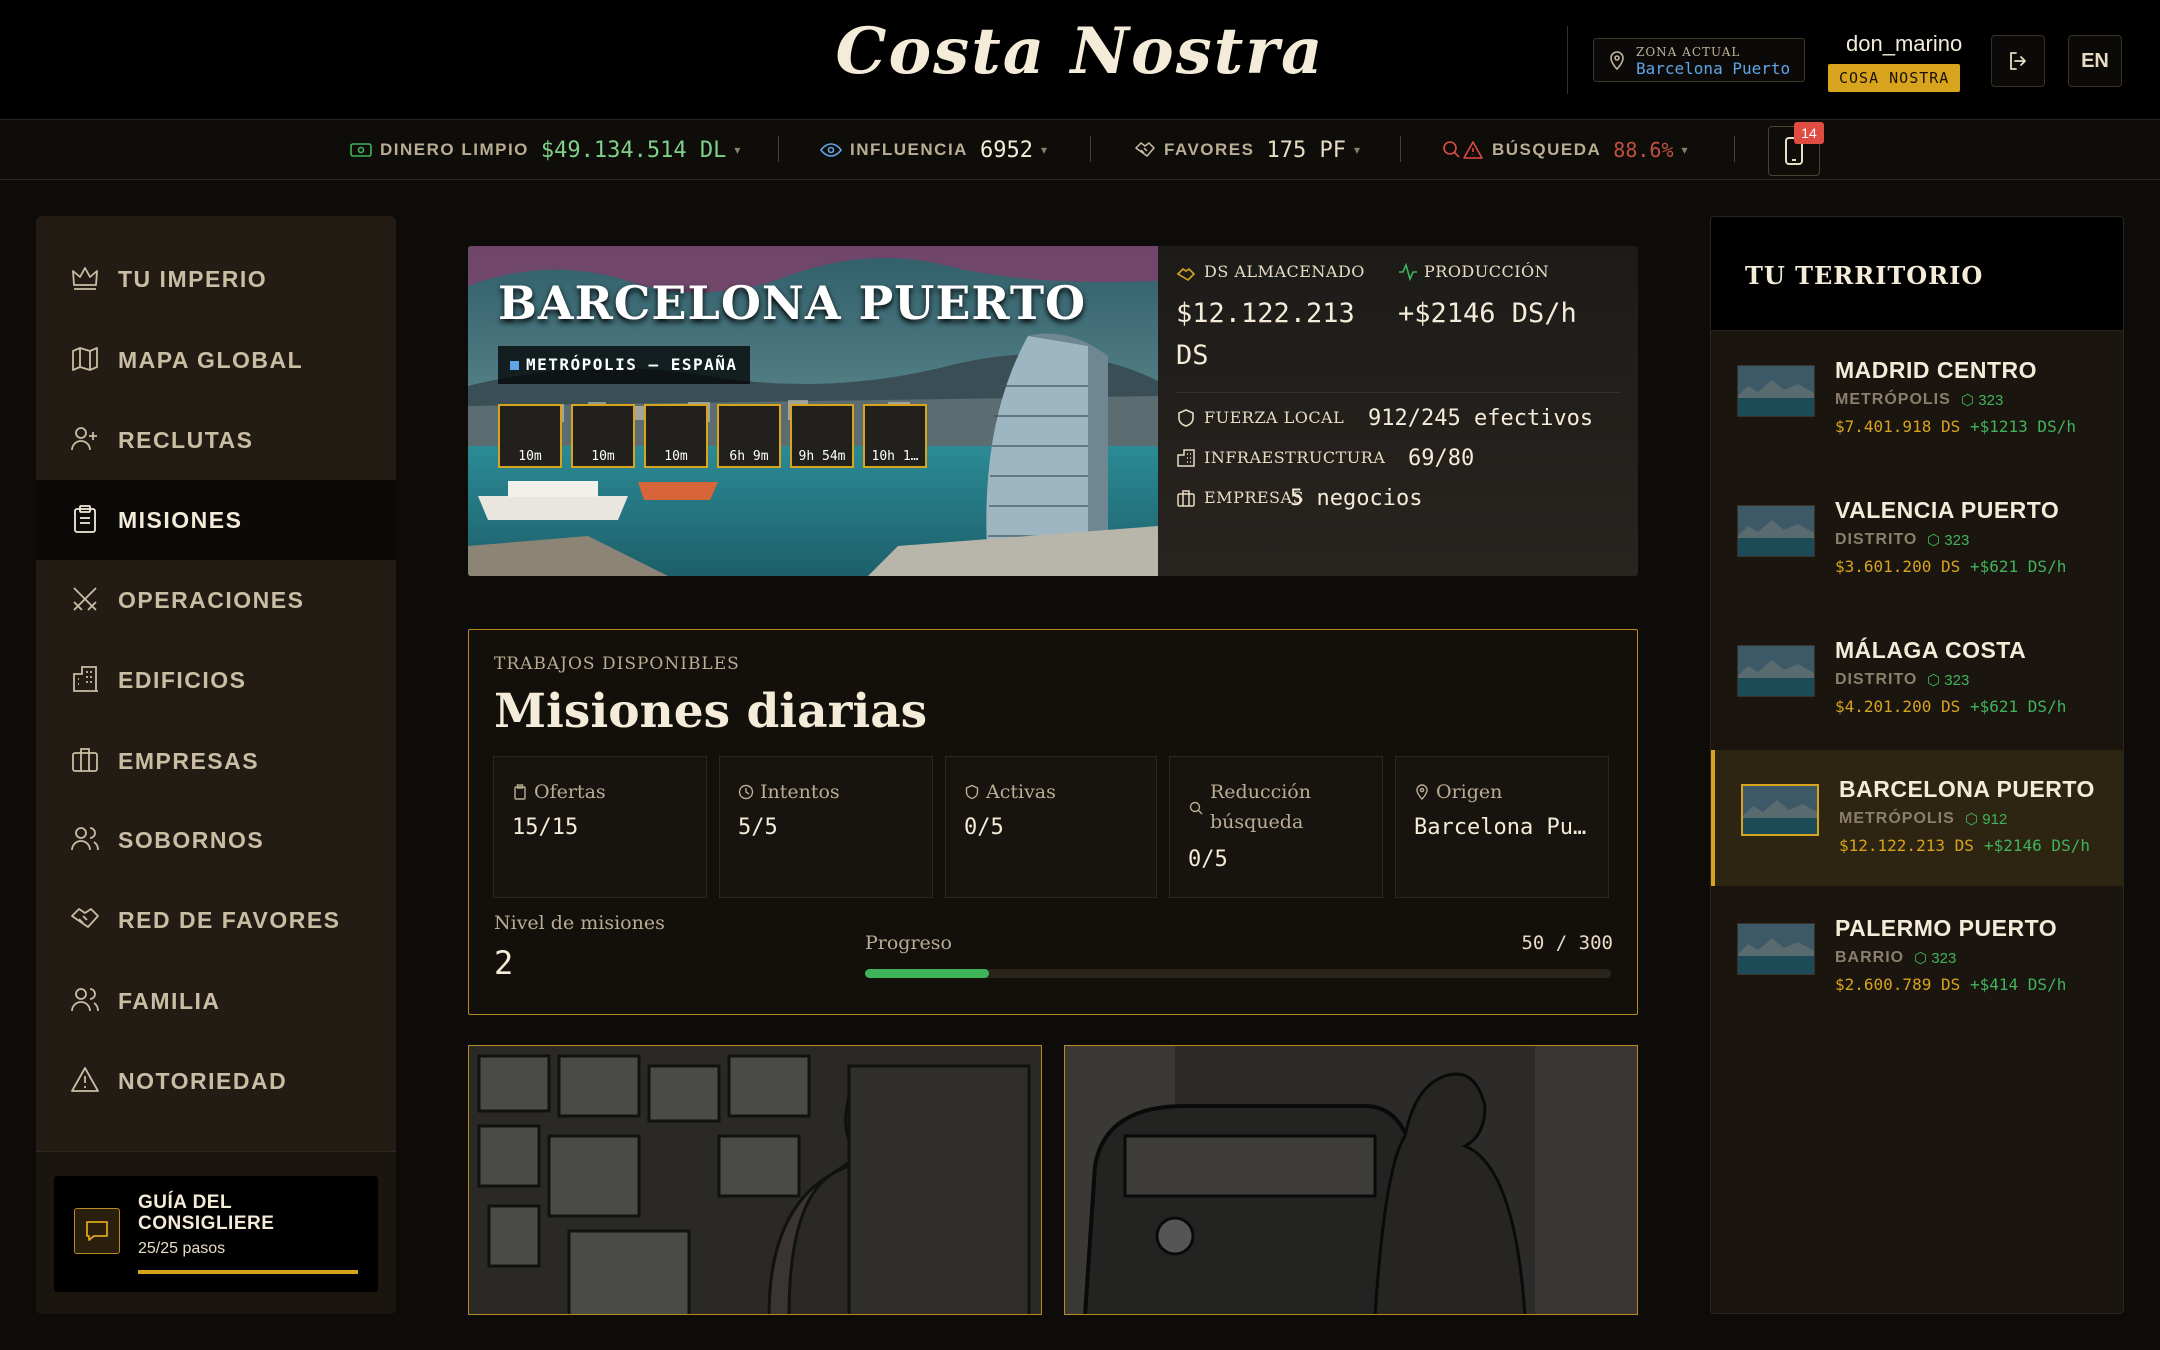 Image resolution: width=2160 pixels, height=1350 pixels. Describe the element at coordinates (216, 520) in the screenshot. I see `sidebar-item-misiones: MISIONES` at that location.